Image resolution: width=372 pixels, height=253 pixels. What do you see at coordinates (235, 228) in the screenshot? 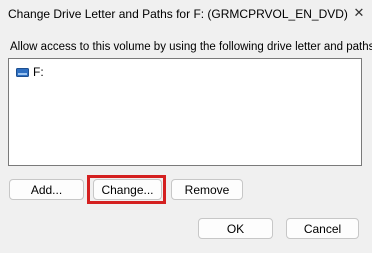
I see `ok-button: OK` at bounding box center [235, 228].